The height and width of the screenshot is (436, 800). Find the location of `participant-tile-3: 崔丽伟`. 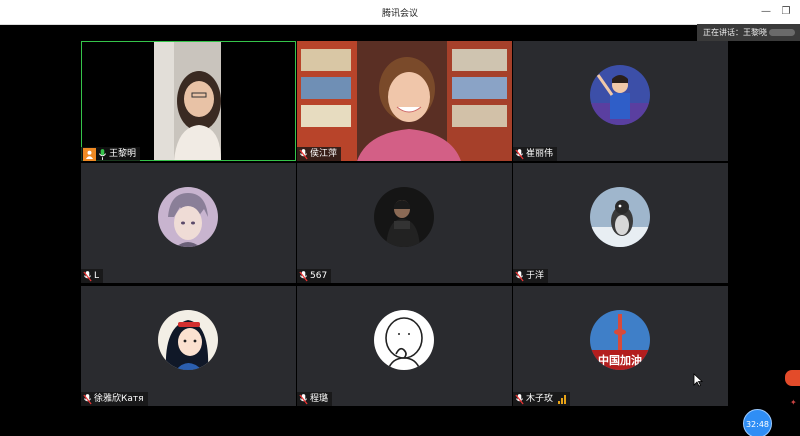

participant-tile-3: 崔丽伟 is located at coordinates (620, 101).